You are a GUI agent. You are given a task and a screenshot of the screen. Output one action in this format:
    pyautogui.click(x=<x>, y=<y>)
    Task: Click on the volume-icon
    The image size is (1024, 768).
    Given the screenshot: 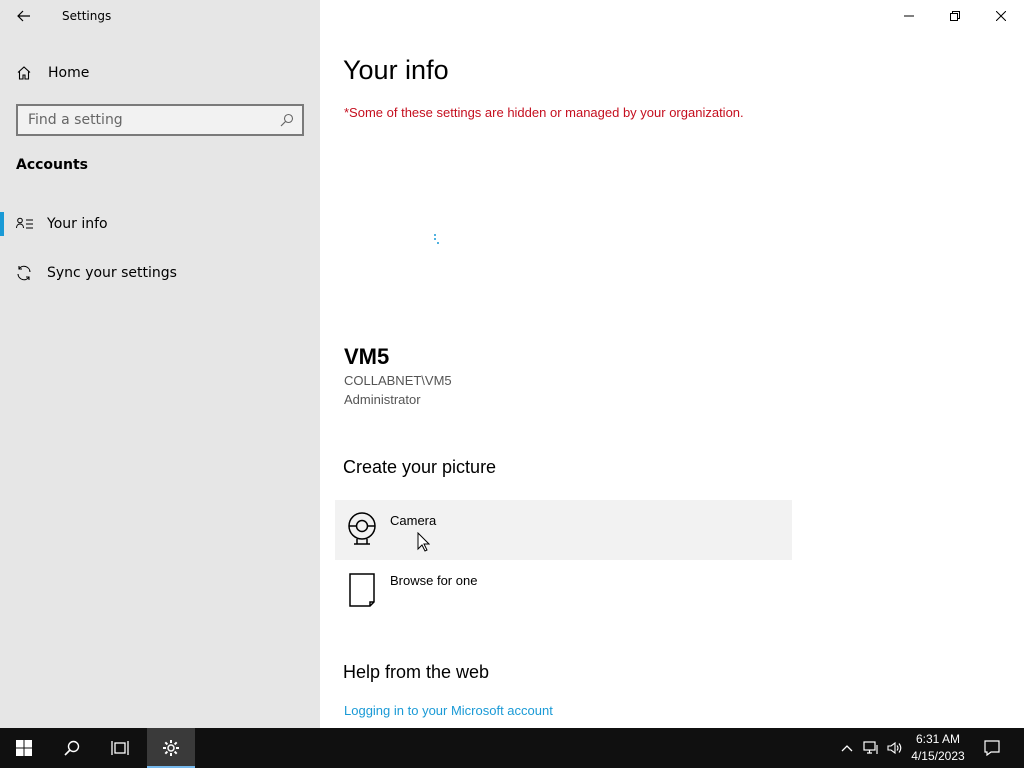 What is the action you would take?
    pyautogui.click(x=894, y=748)
    